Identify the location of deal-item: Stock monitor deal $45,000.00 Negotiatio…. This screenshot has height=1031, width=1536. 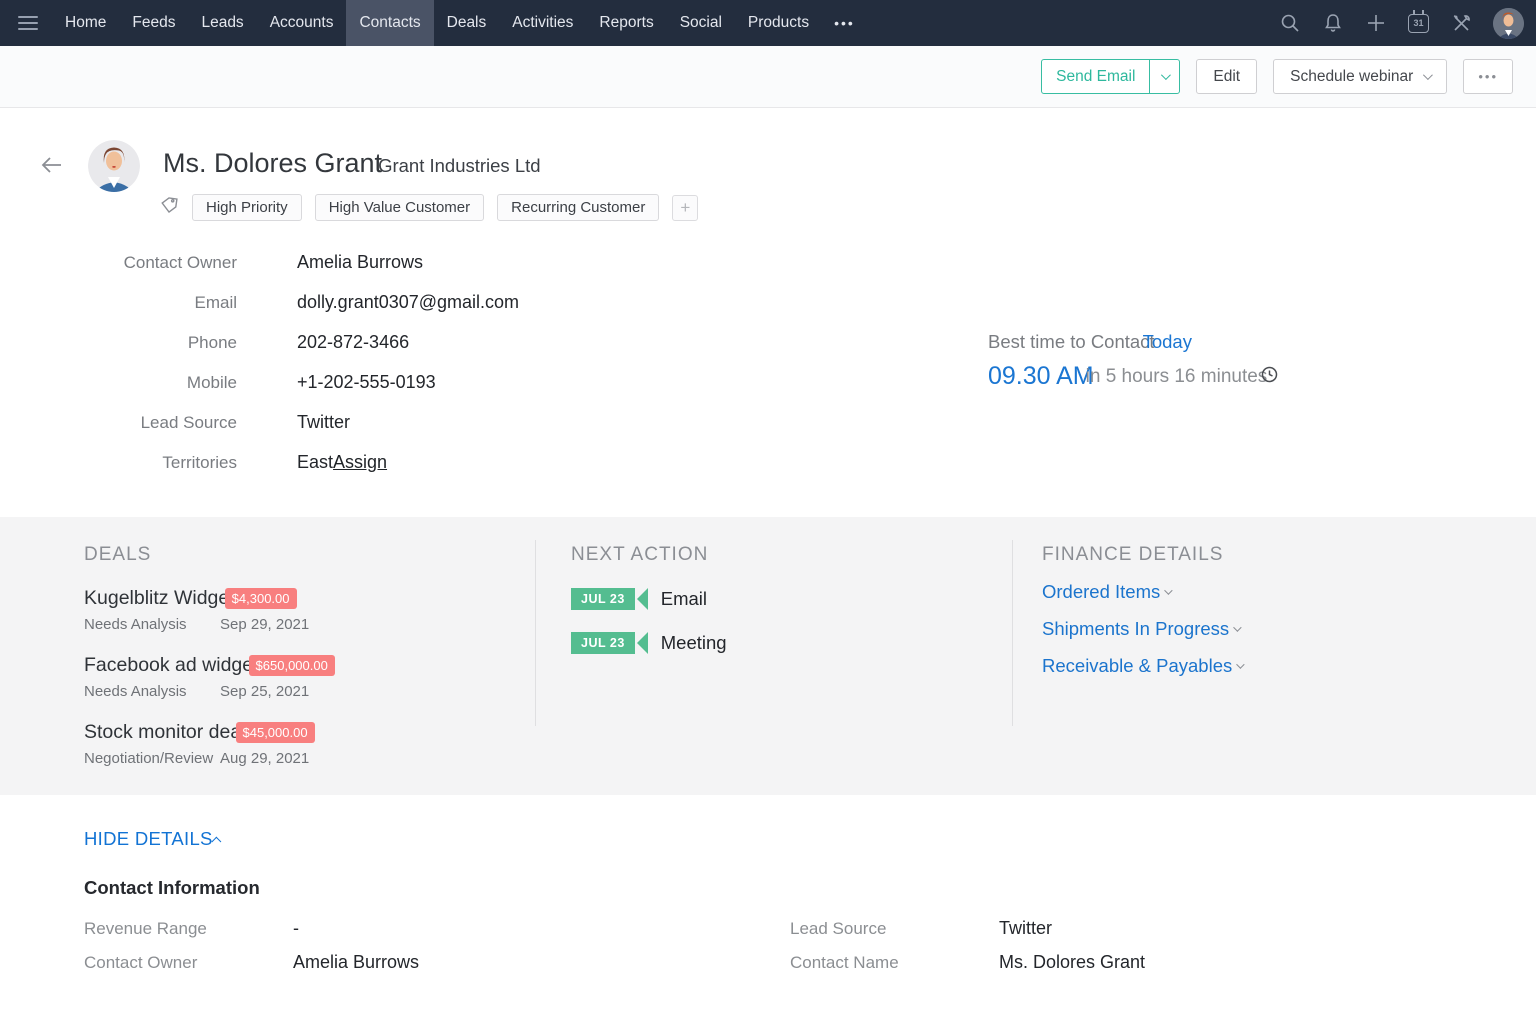
(304, 744).